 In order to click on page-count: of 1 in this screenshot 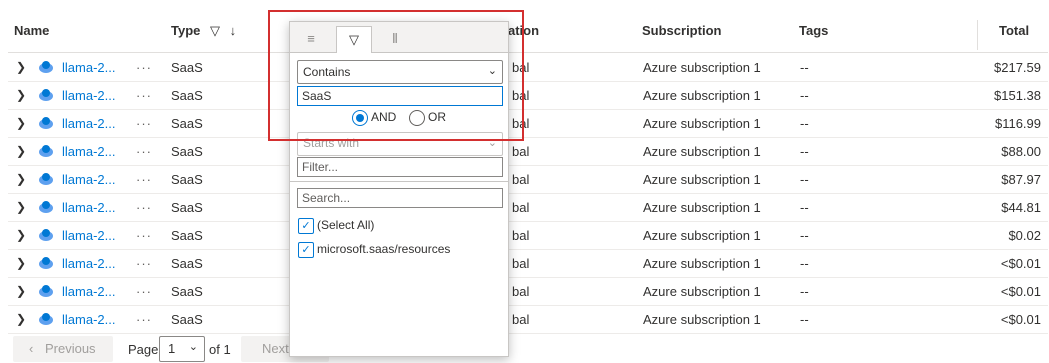, I will do `click(220, 349)`.